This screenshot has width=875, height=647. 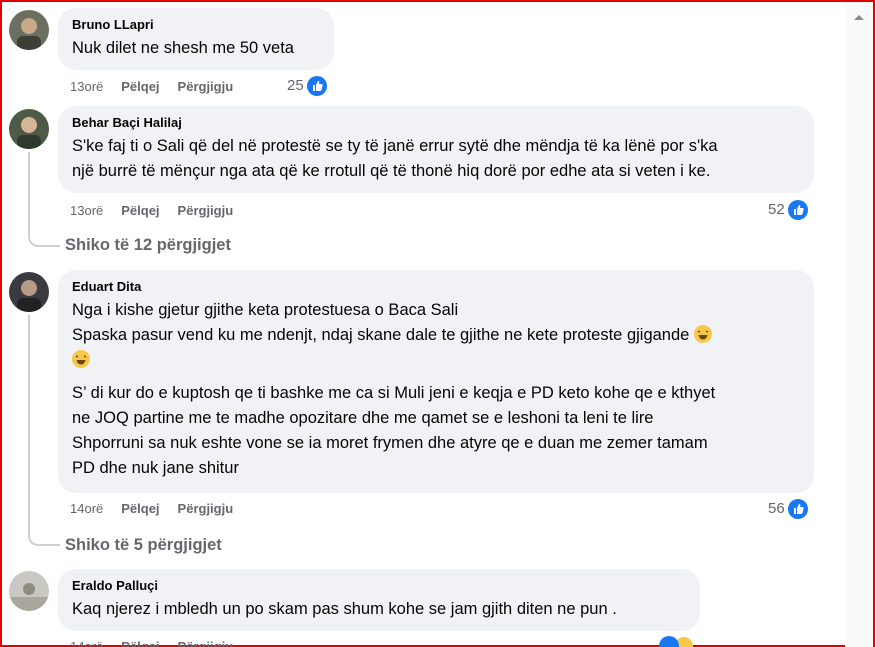 I want to click on scrollbar, so click(x=859, y=324).